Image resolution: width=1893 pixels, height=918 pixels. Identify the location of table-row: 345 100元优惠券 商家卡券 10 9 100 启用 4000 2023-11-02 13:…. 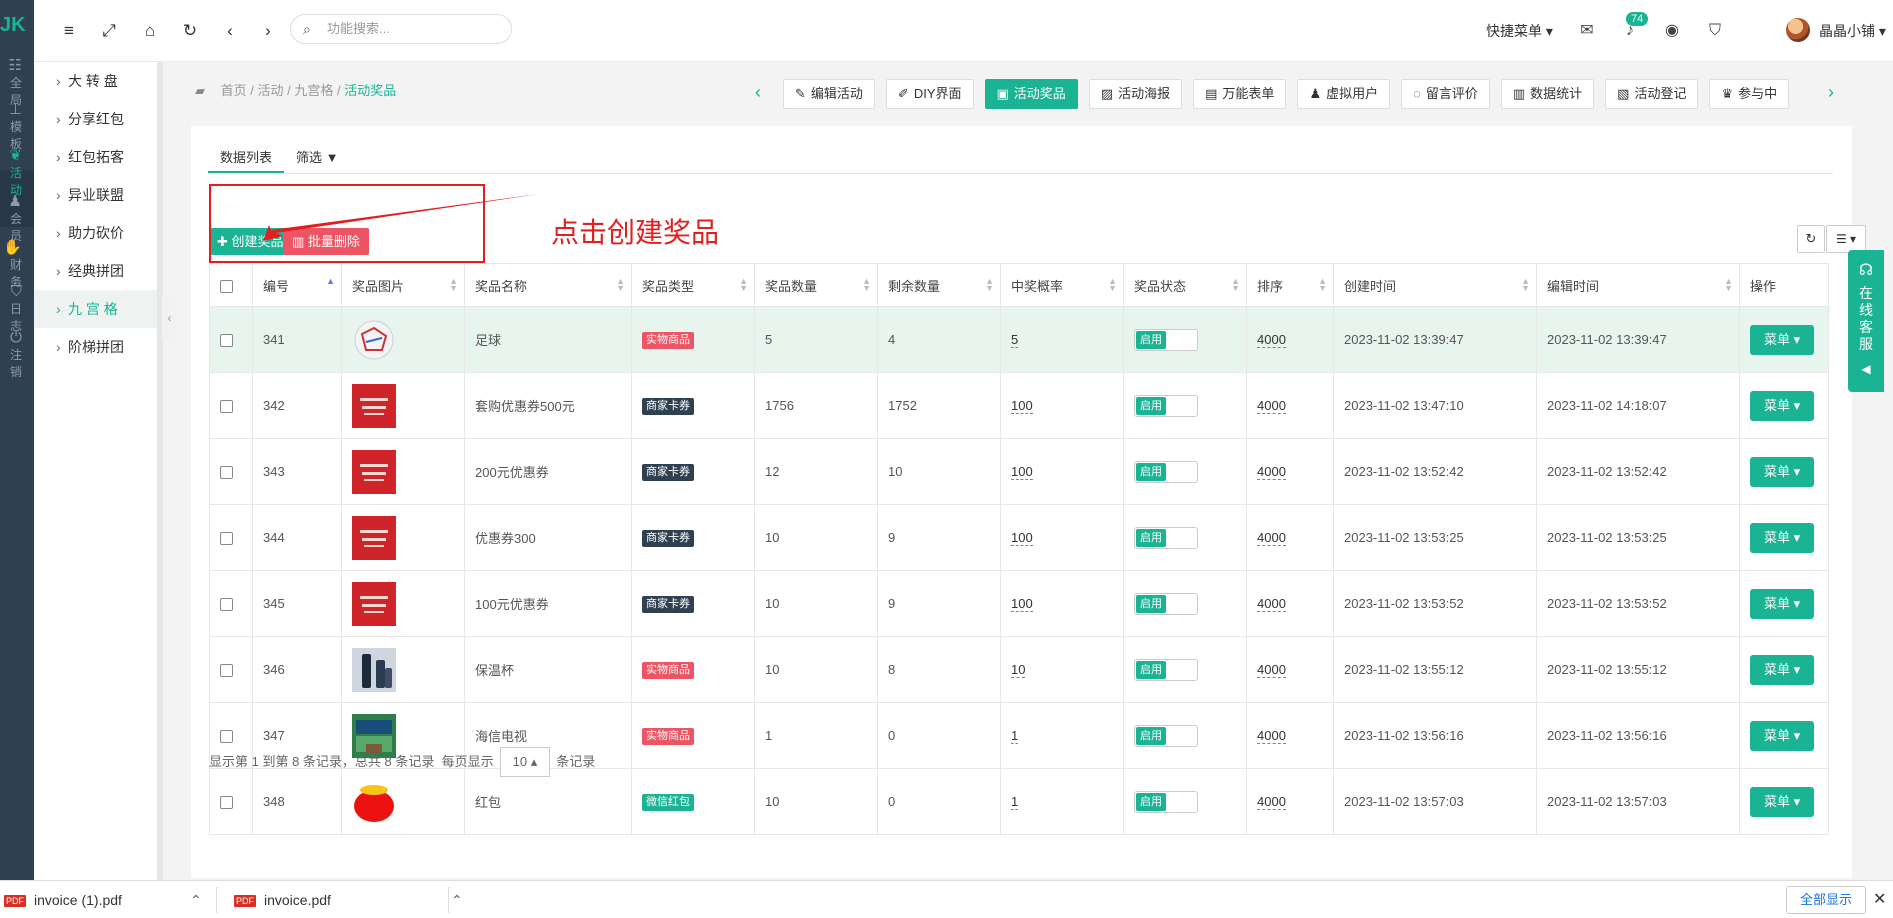
(1019, 603).